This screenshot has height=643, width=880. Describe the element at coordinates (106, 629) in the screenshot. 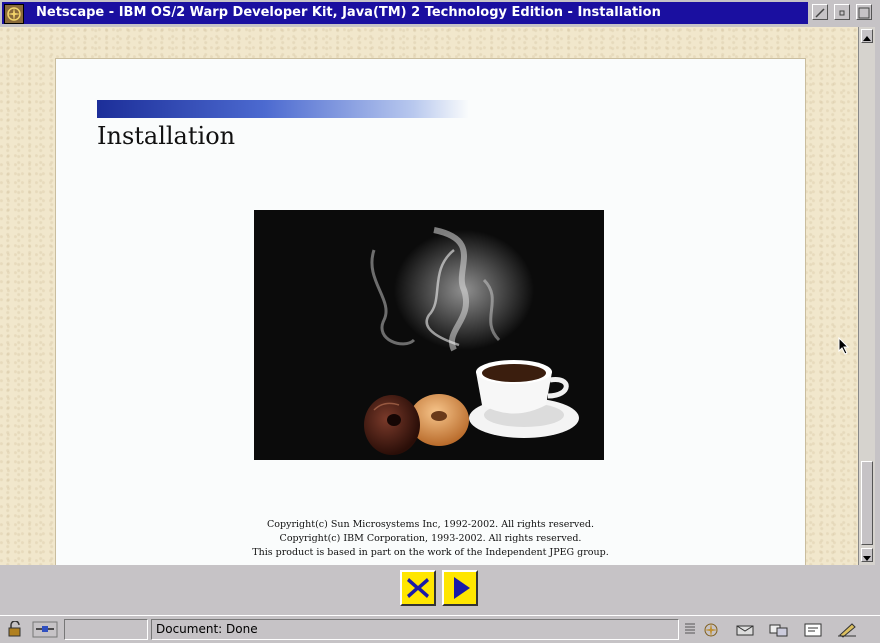

I see `progress-field` at that location.